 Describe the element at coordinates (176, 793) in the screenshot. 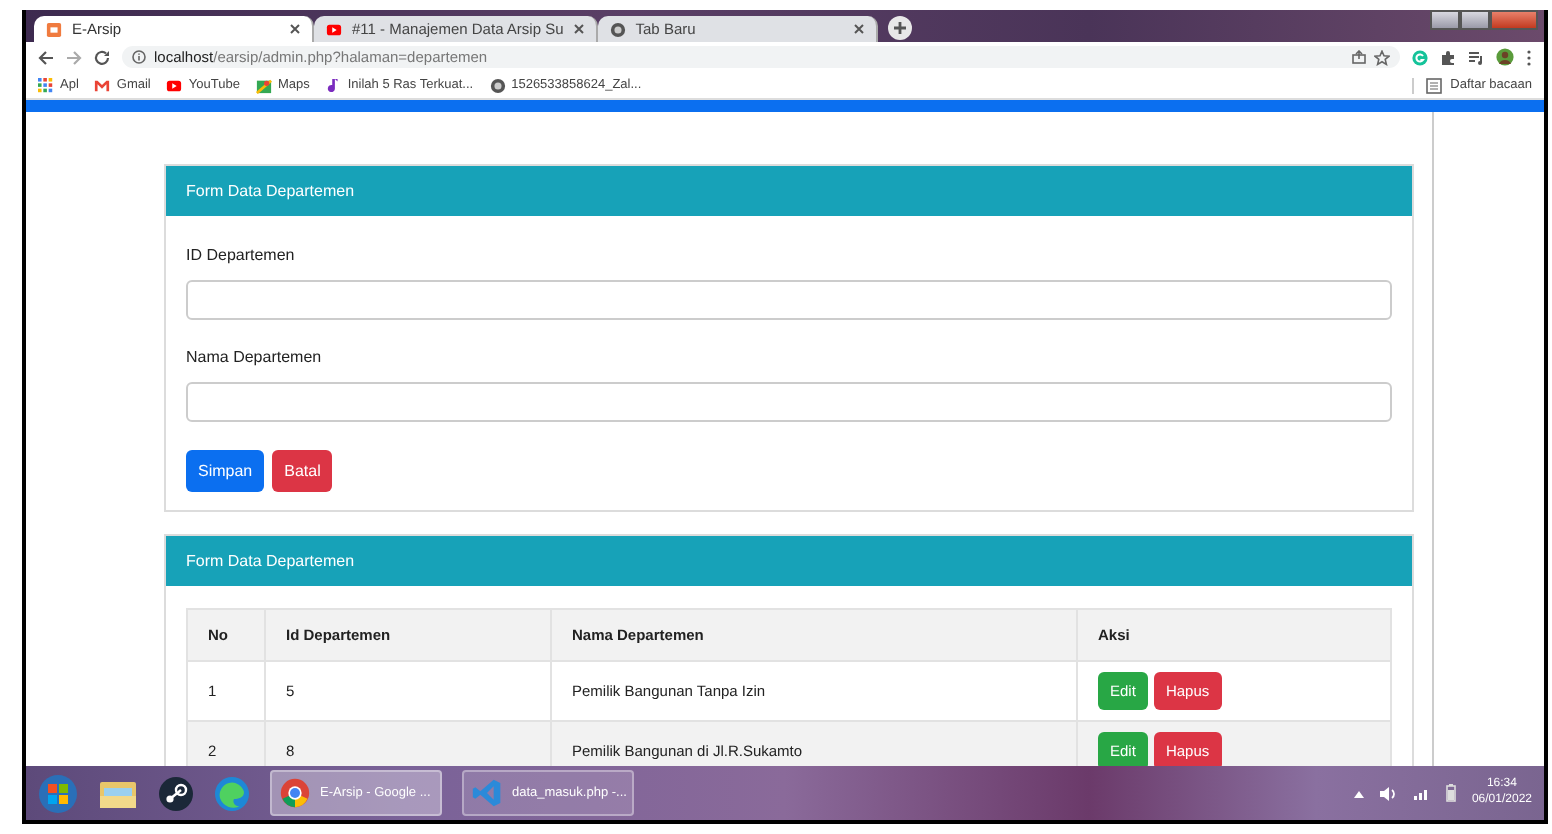

I see `gamepad-logo-icon` at that location.